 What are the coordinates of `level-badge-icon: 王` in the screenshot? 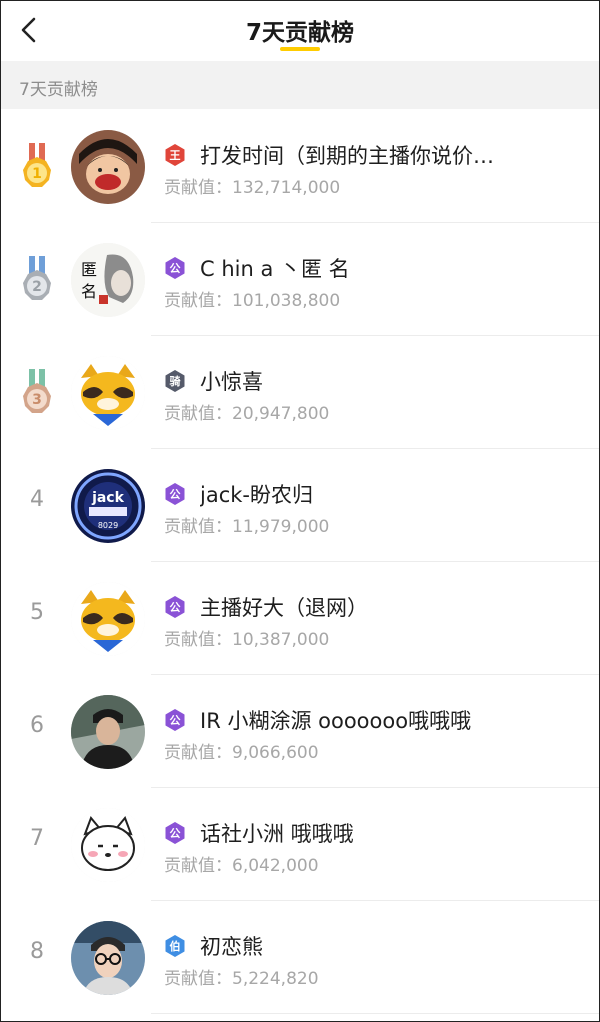 It's located at (175, 155).